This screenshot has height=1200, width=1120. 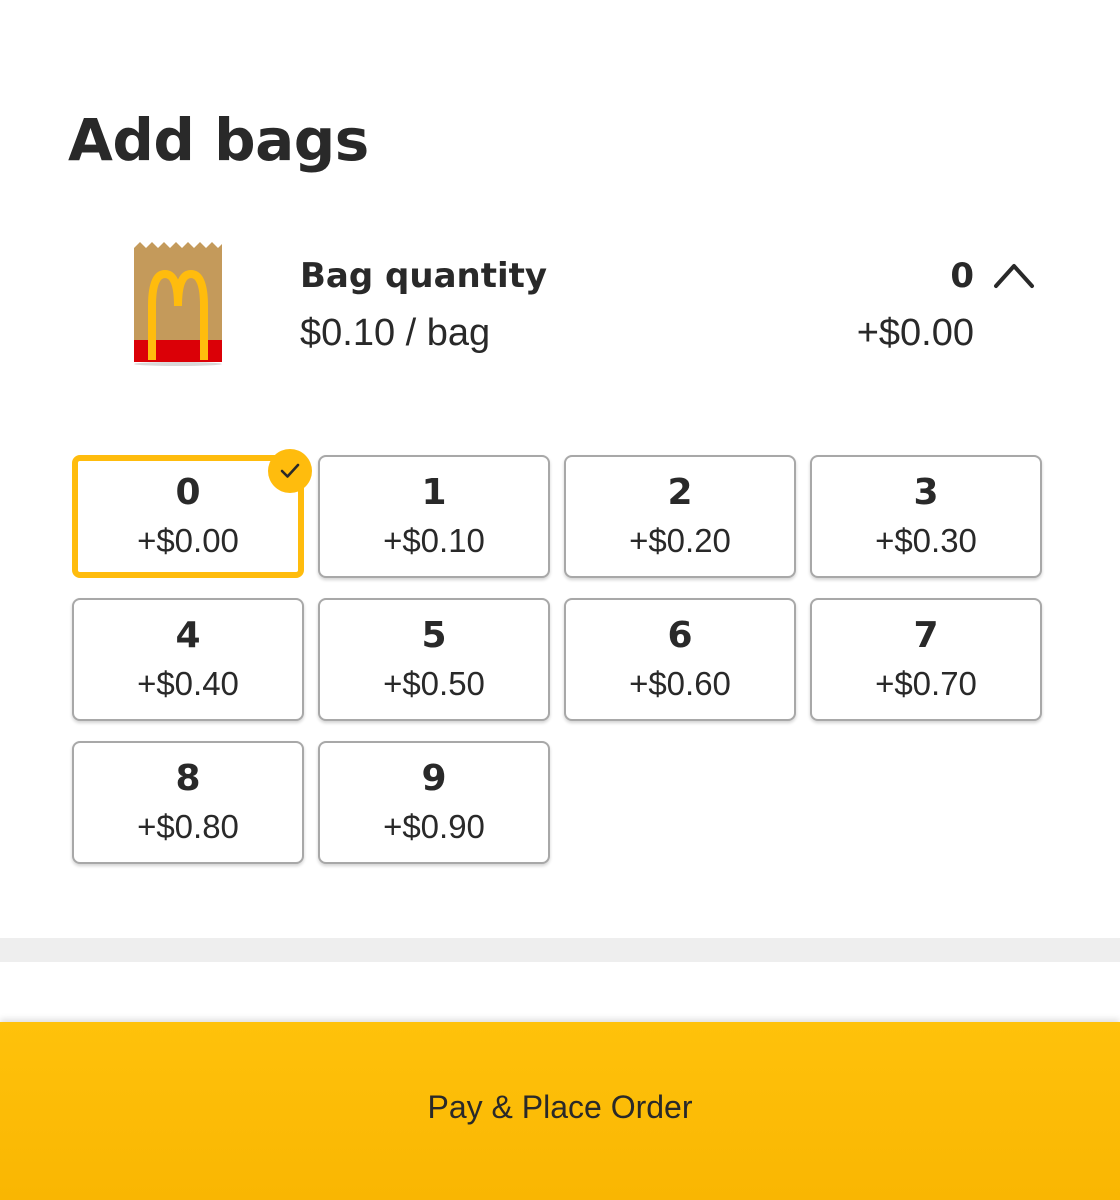 What do you see at coordinates (188, 802) in the screenshot?
I see `quantity-option-8: 8 +$0.80` at bounding box center [188, 802].